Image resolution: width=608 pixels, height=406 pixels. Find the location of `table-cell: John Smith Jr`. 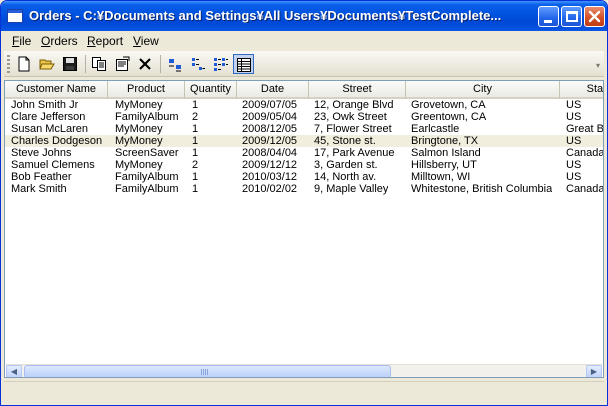

table-cell: John Smith Jr is located at coordinates (45, 105).